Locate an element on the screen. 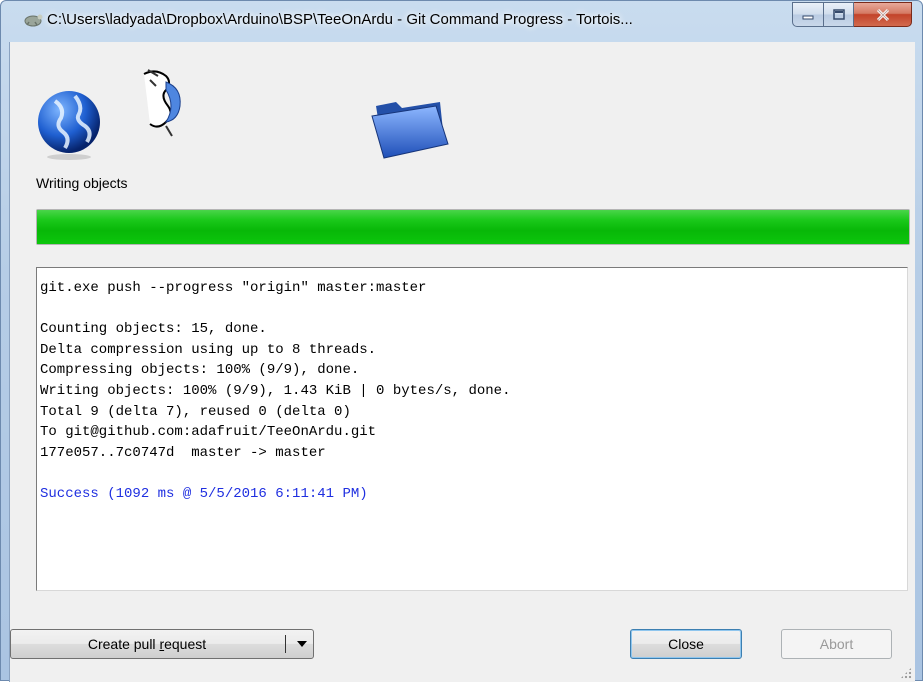  log-line: Counting objects: 15, done. is located at coordinates (153, 329).